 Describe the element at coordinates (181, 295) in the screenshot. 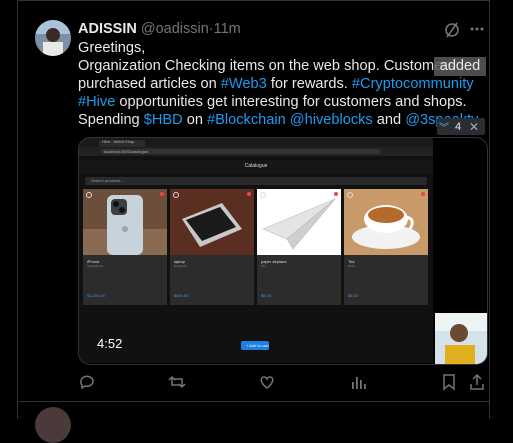

I see `card-price: $600.00` at that location.